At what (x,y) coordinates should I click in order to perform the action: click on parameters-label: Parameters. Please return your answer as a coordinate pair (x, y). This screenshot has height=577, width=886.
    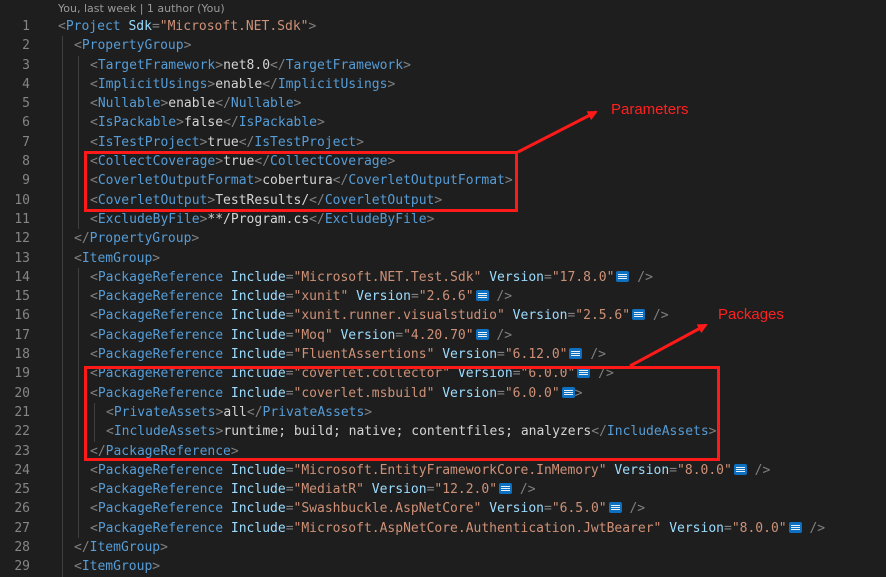
    Looking at the image, I should click on (650, 109).